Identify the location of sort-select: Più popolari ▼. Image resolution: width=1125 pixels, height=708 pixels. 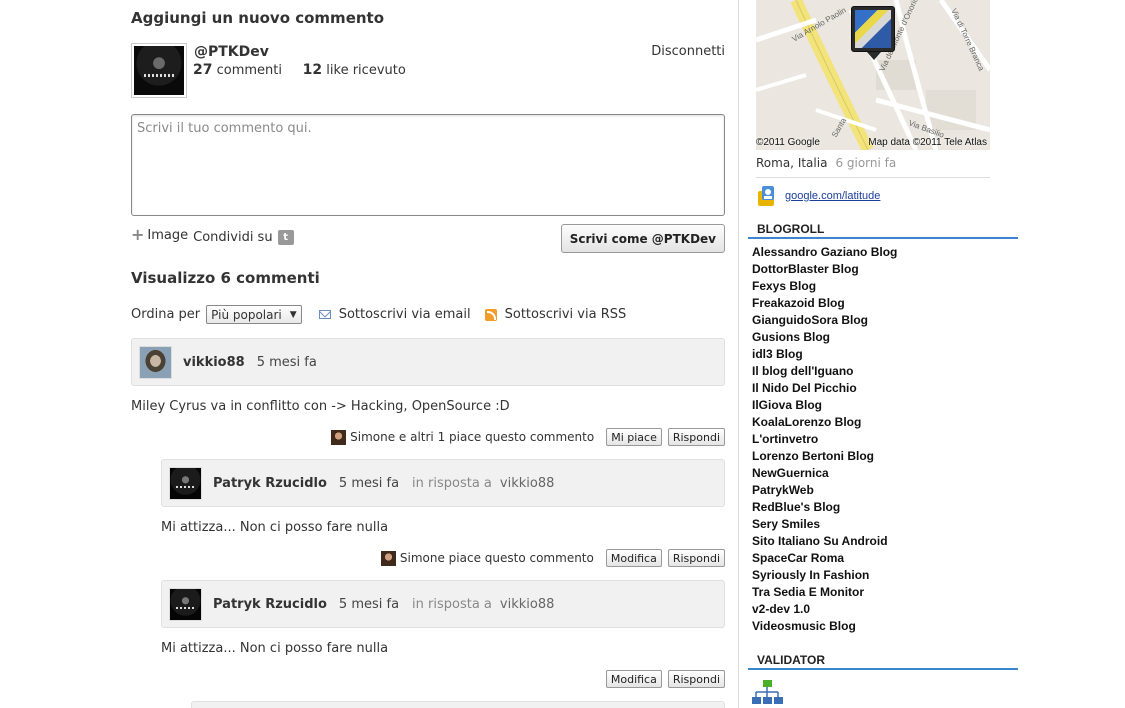
(254, 314).